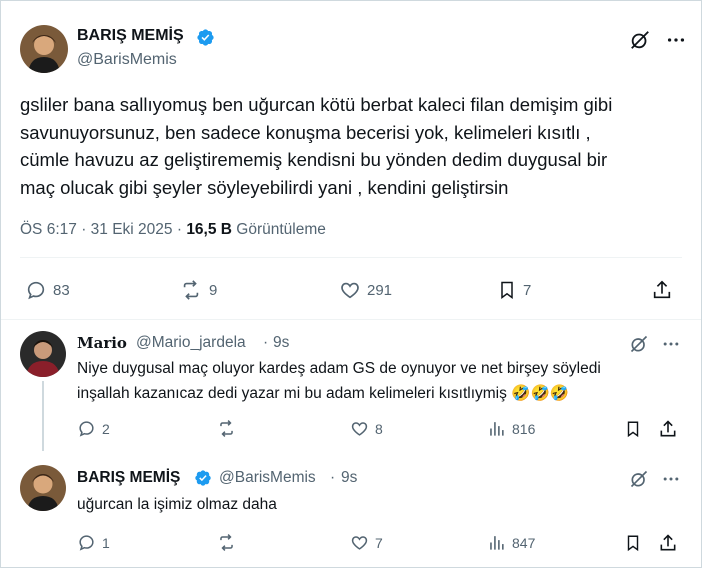 Image resolution: width=702 pixels, height=568 pixels. I want to click on handle: @BarisMemis, so click(127, 60).